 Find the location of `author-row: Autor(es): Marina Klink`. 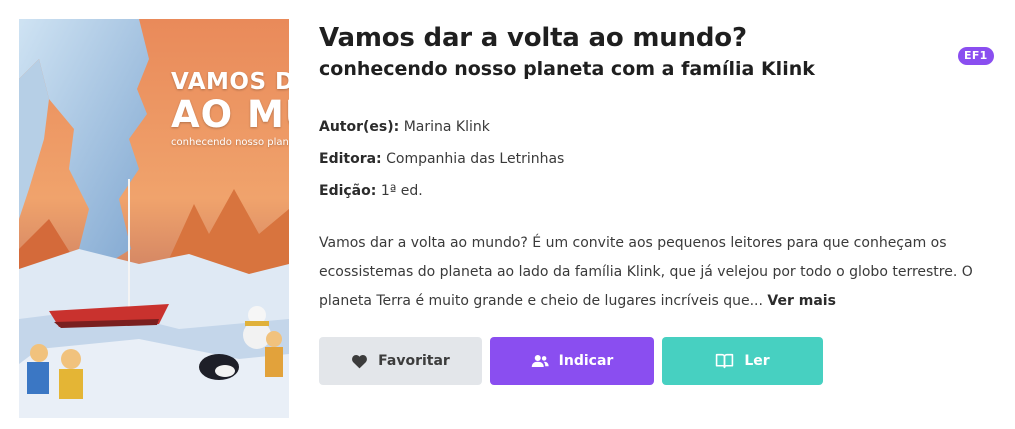

author-row: Autor(es): Marina Klink is located at coordinates (441, 132).